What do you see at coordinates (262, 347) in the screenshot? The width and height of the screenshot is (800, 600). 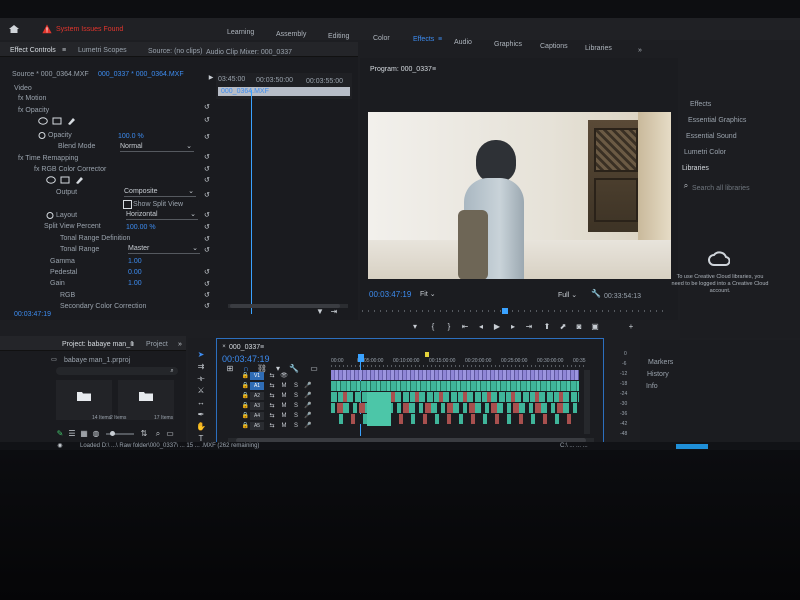 I see `timeline-menu-icon: ≡` at bounding box center [262, 347].